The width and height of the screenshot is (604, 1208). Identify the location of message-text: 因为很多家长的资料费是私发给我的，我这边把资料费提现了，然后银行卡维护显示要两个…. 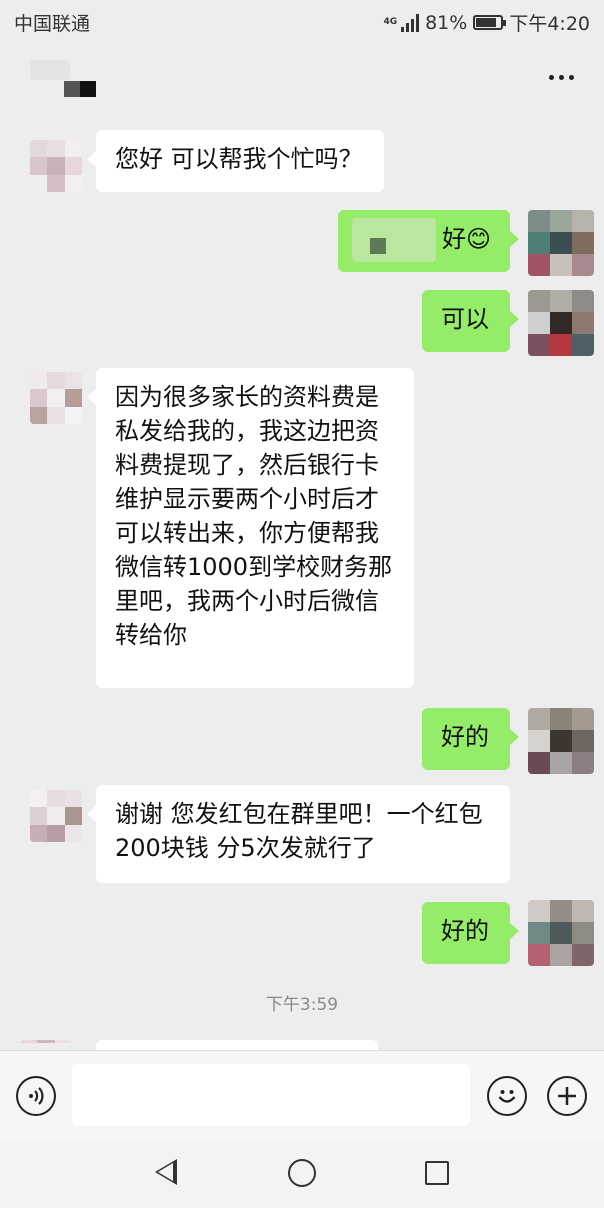
(254, 516).